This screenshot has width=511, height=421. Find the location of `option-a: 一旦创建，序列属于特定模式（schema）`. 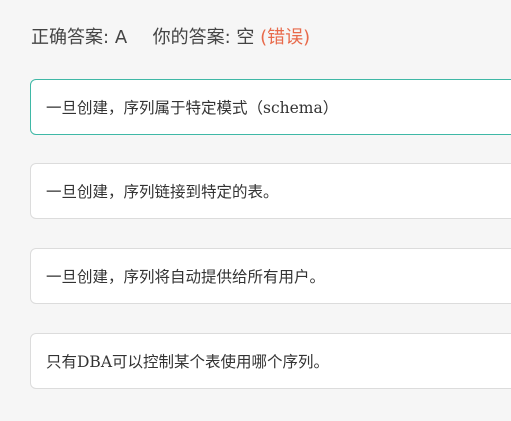

option-a: 一旦创建，序列属于特定模式（schema） is located at coordinates (270, 107).